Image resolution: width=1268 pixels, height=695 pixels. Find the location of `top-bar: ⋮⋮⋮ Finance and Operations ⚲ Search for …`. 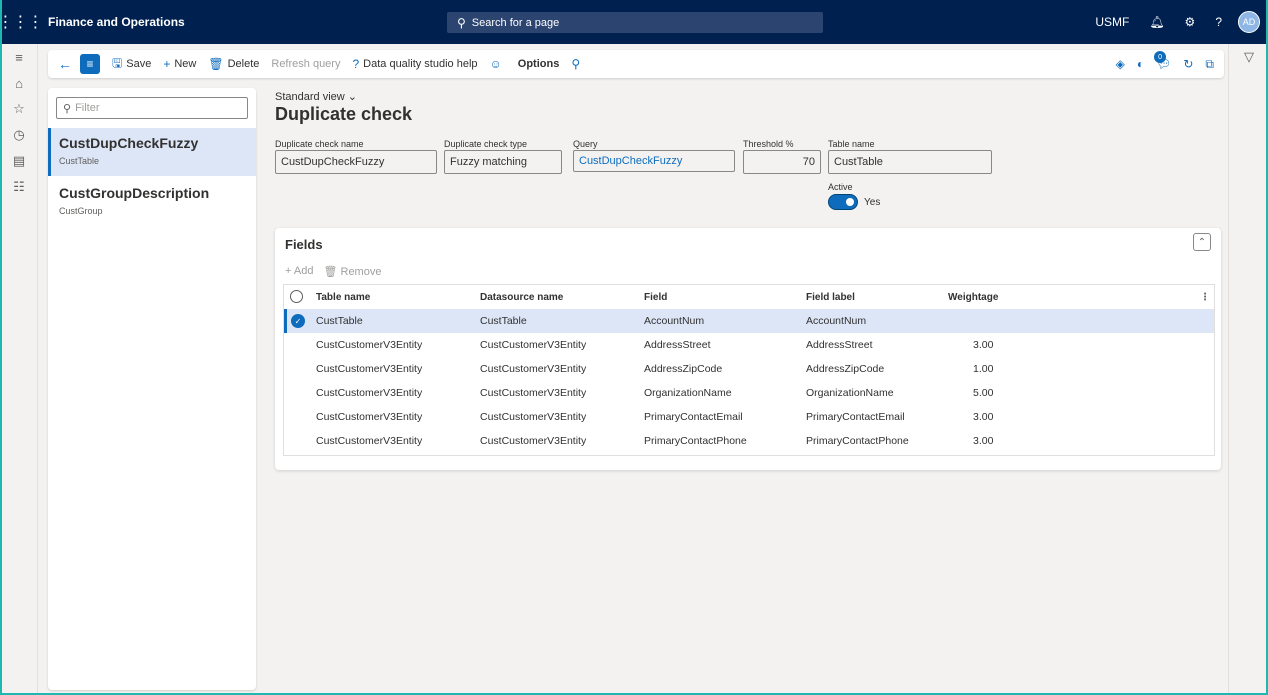

top-bar: ⋮⋮⋮ Finance and Operations ⚲ Search for … is located at coordinates (634, 22).